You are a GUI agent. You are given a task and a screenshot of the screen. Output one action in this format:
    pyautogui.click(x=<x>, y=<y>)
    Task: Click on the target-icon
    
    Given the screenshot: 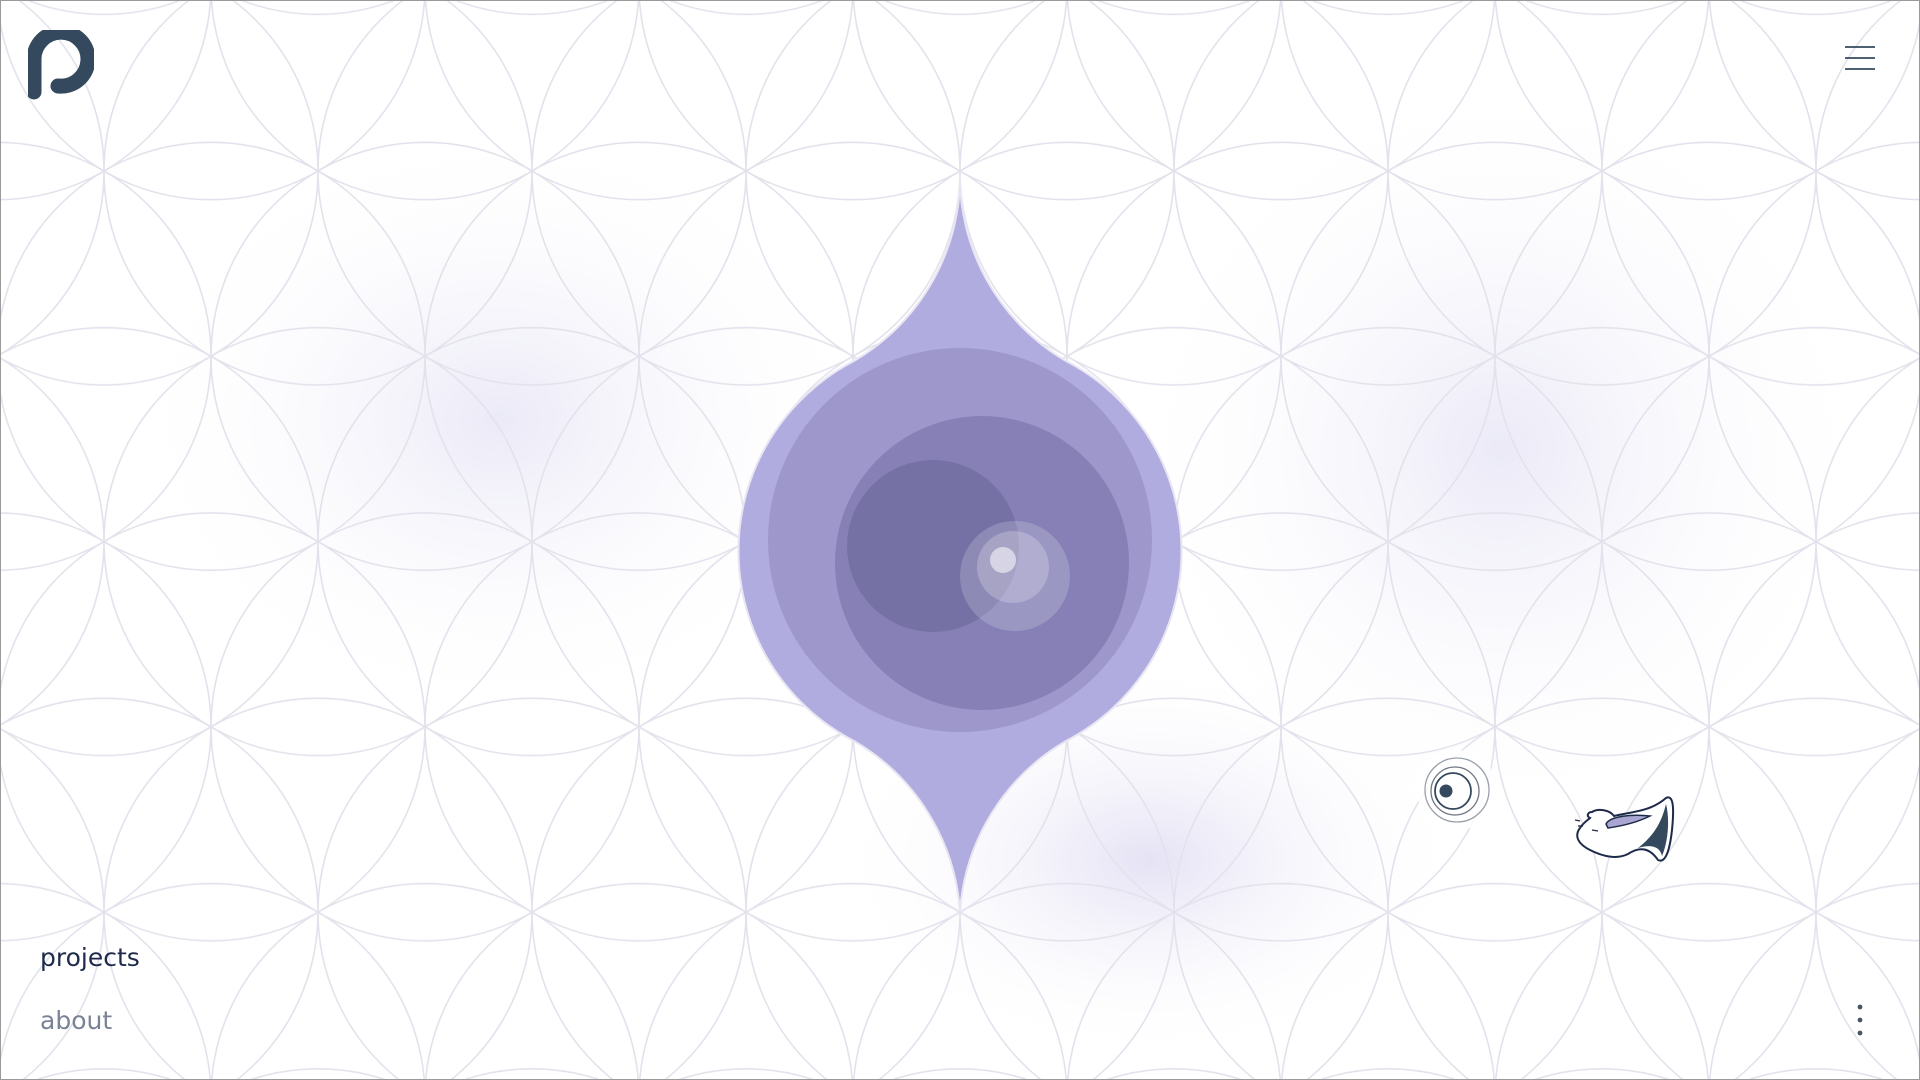 What is the action you would take?
    pyautogui.click(x=1457, y=790)
    